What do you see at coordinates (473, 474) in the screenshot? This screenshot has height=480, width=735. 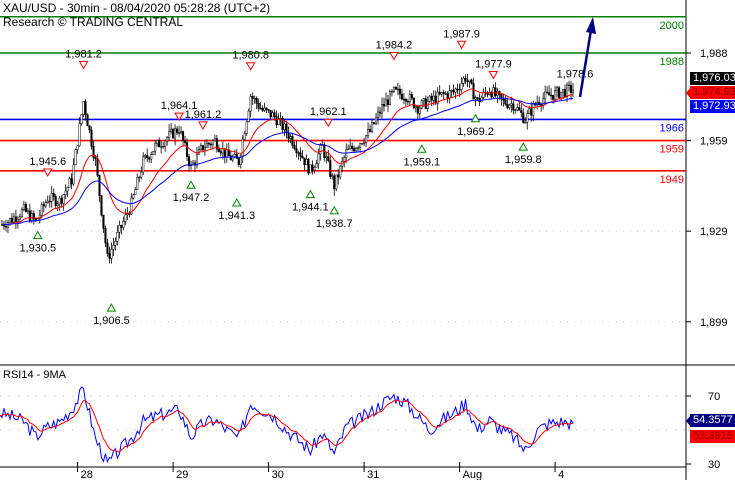 I see `x-tick-label: Aug` at bounding box center [473, 474].